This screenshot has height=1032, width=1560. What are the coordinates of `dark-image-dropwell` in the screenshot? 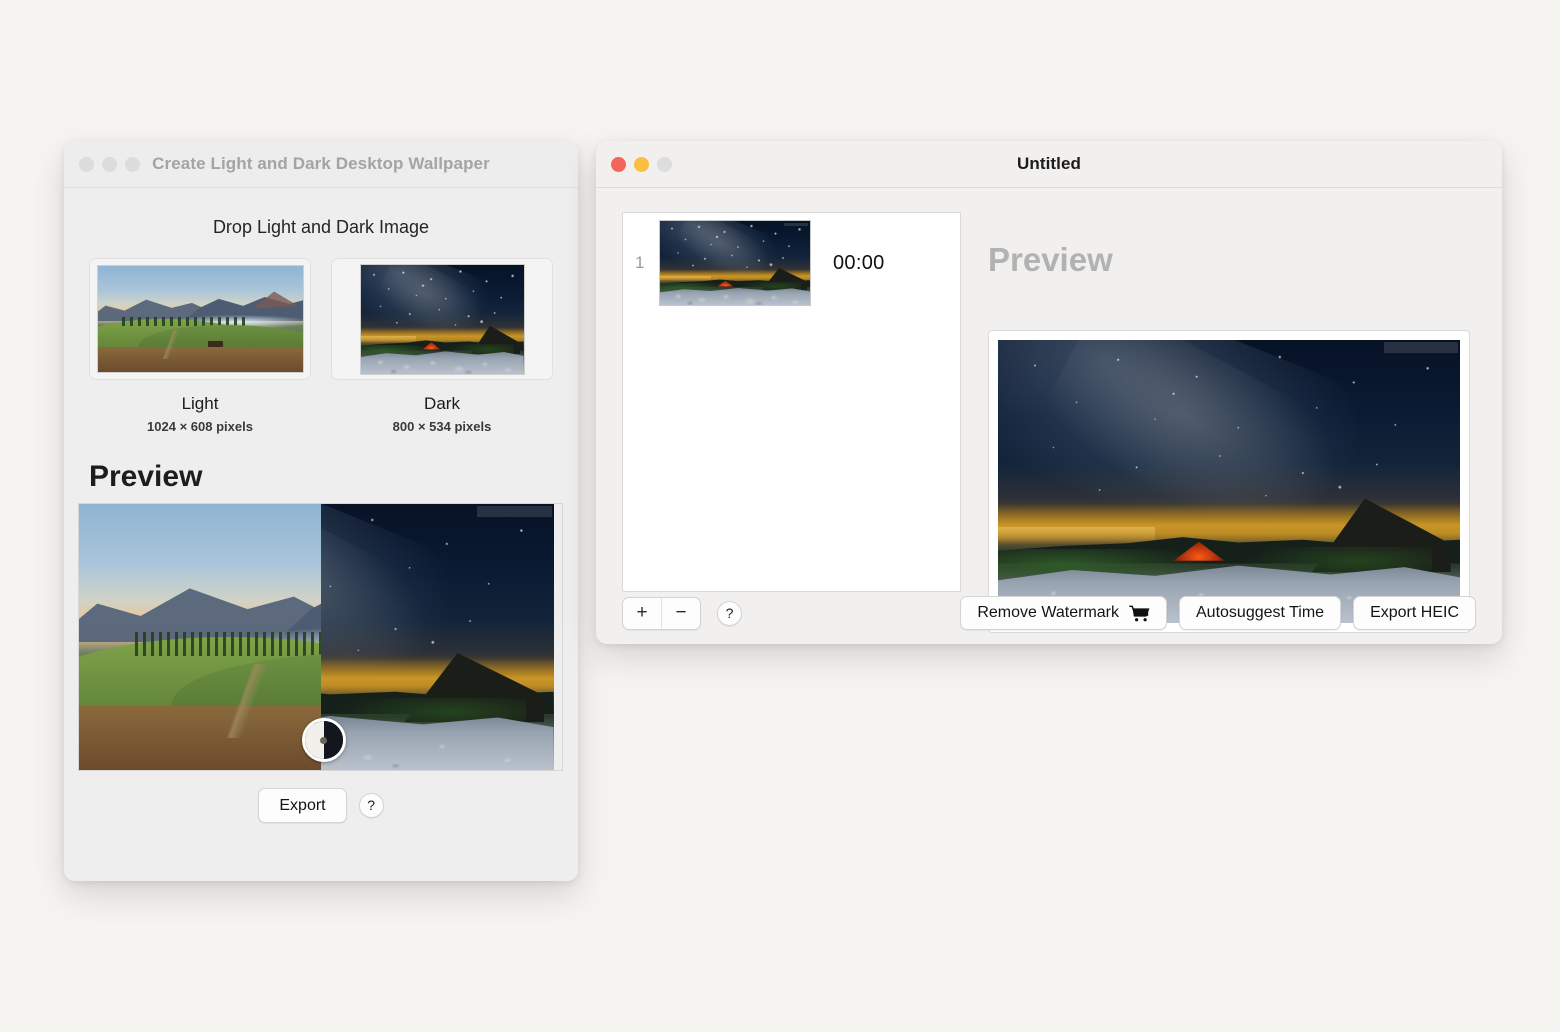 It's located at (442, 319).